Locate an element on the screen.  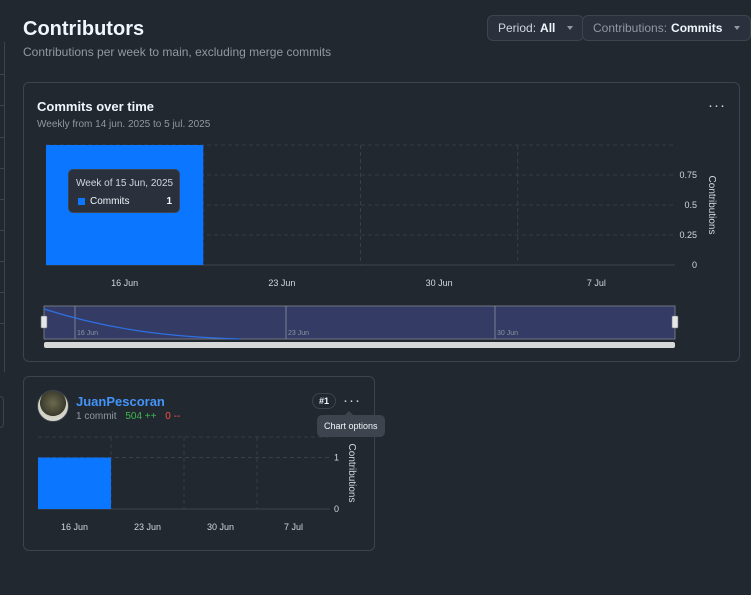
contributor-name: JuanPescoran is located at coordinates (120, 401).